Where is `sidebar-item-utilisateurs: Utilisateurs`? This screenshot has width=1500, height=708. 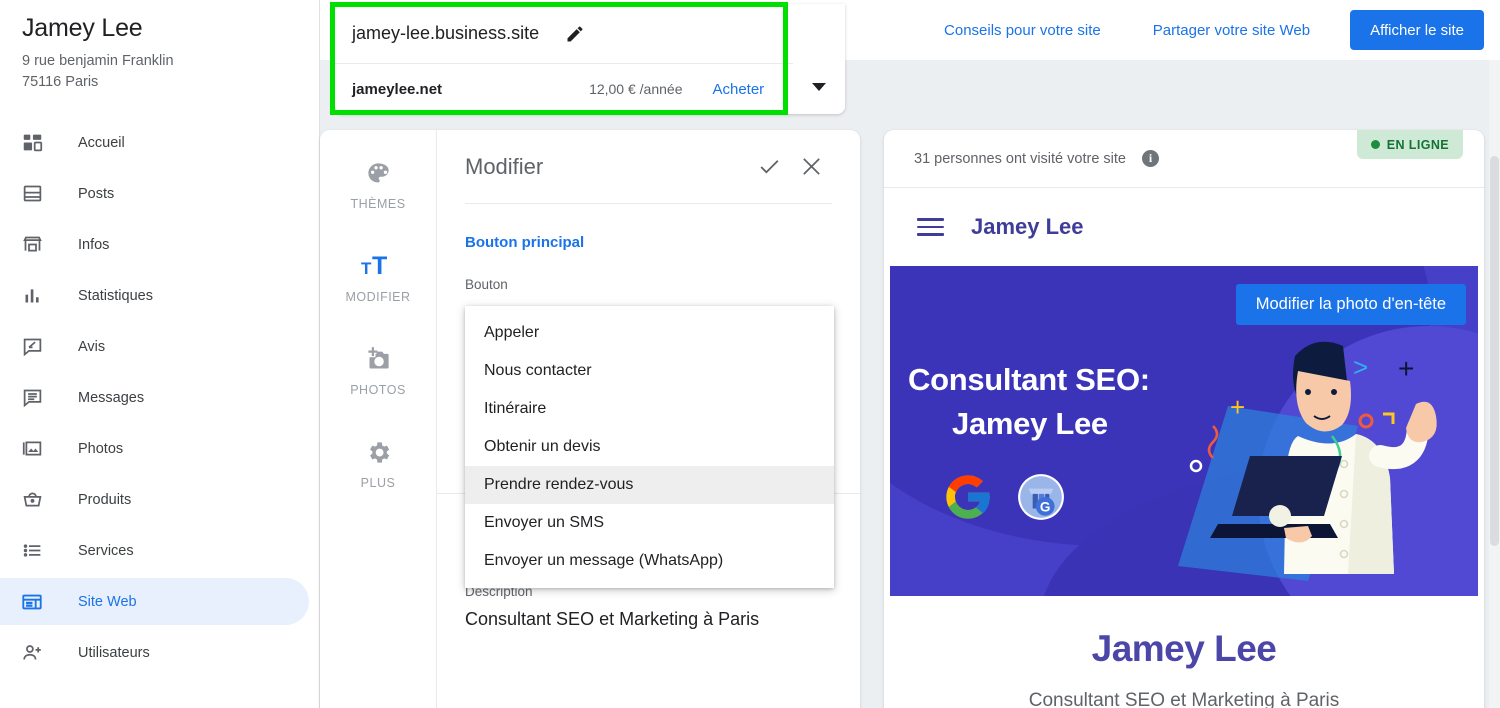
sidebar-item-utilisateurs: Utilisateurs is located at coordinates (154, 652).